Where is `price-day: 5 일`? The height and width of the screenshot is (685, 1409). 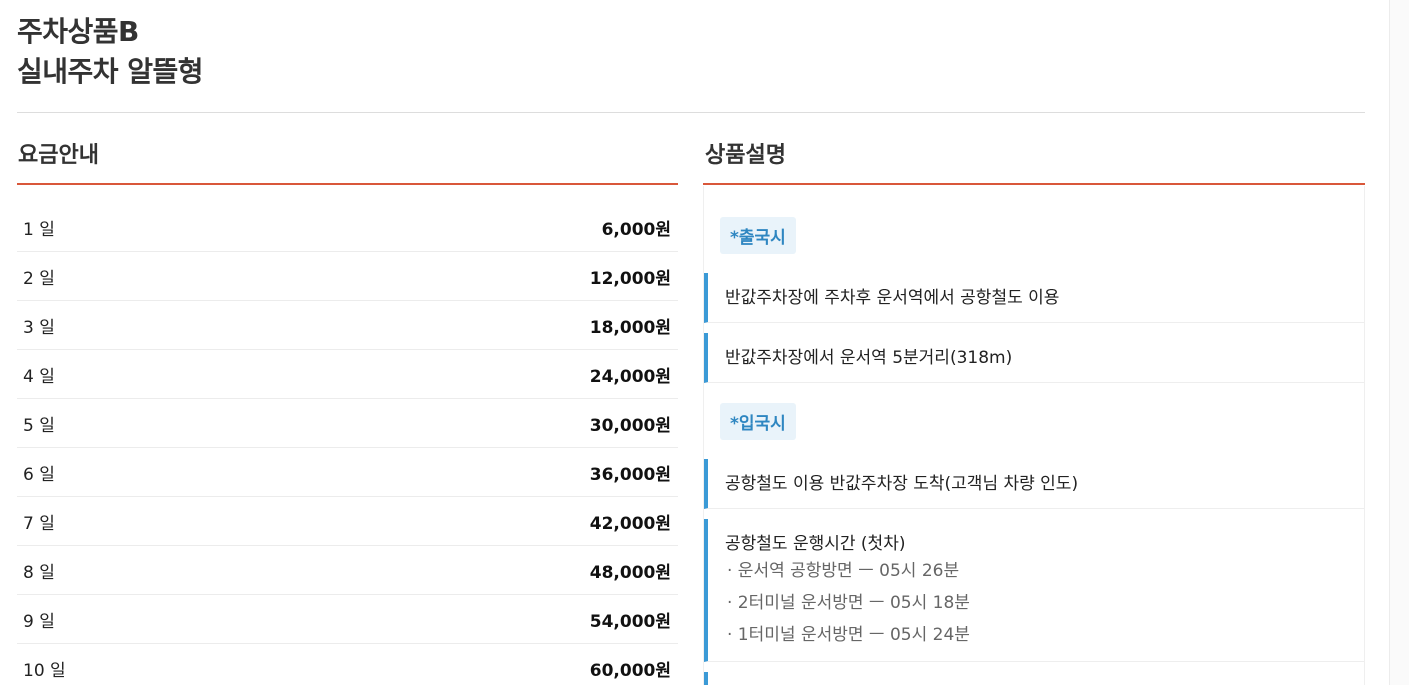
price-day: 5 일 is located at coordinates (39, 425).